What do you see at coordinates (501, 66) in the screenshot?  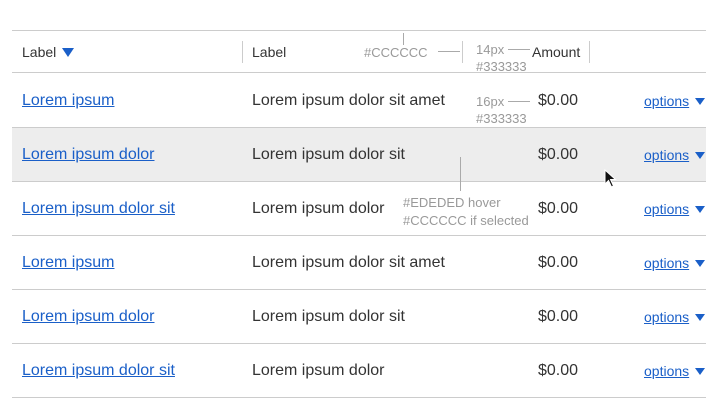 I see `annotation-header-color: #333333` at bounding box center [501, 66].